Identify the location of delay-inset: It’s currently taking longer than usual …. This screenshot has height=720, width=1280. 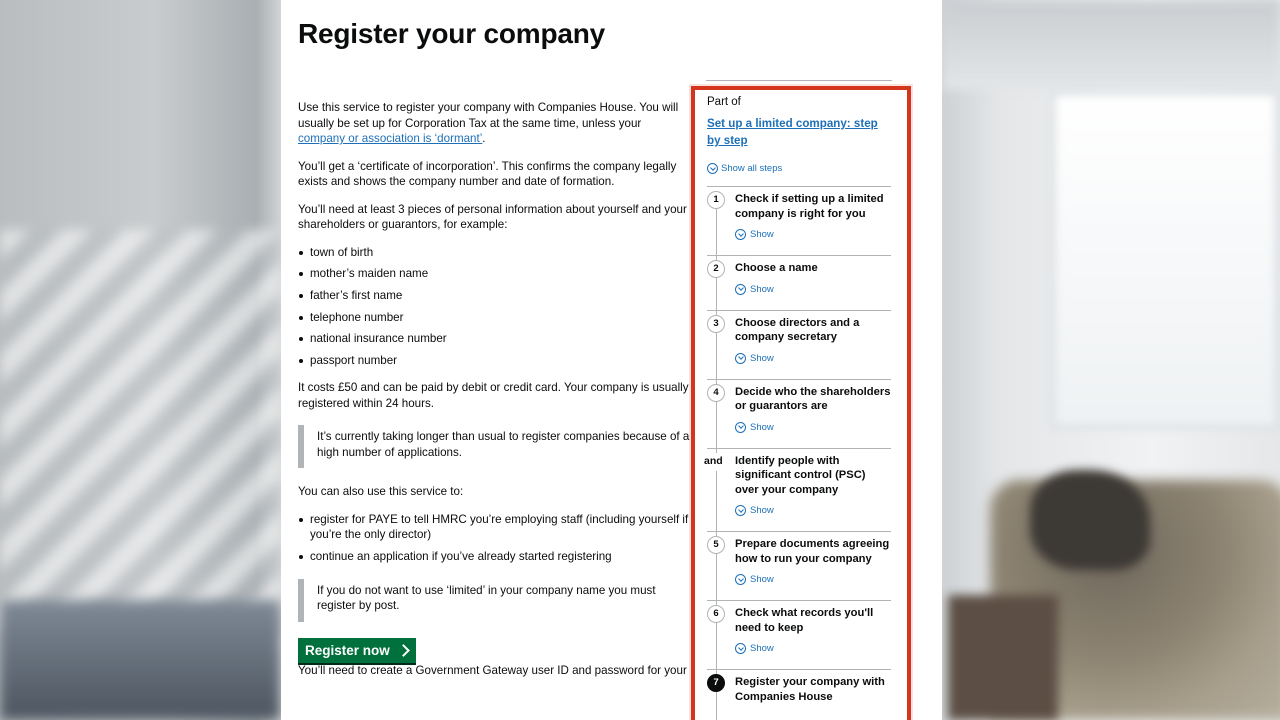
(494, 447).